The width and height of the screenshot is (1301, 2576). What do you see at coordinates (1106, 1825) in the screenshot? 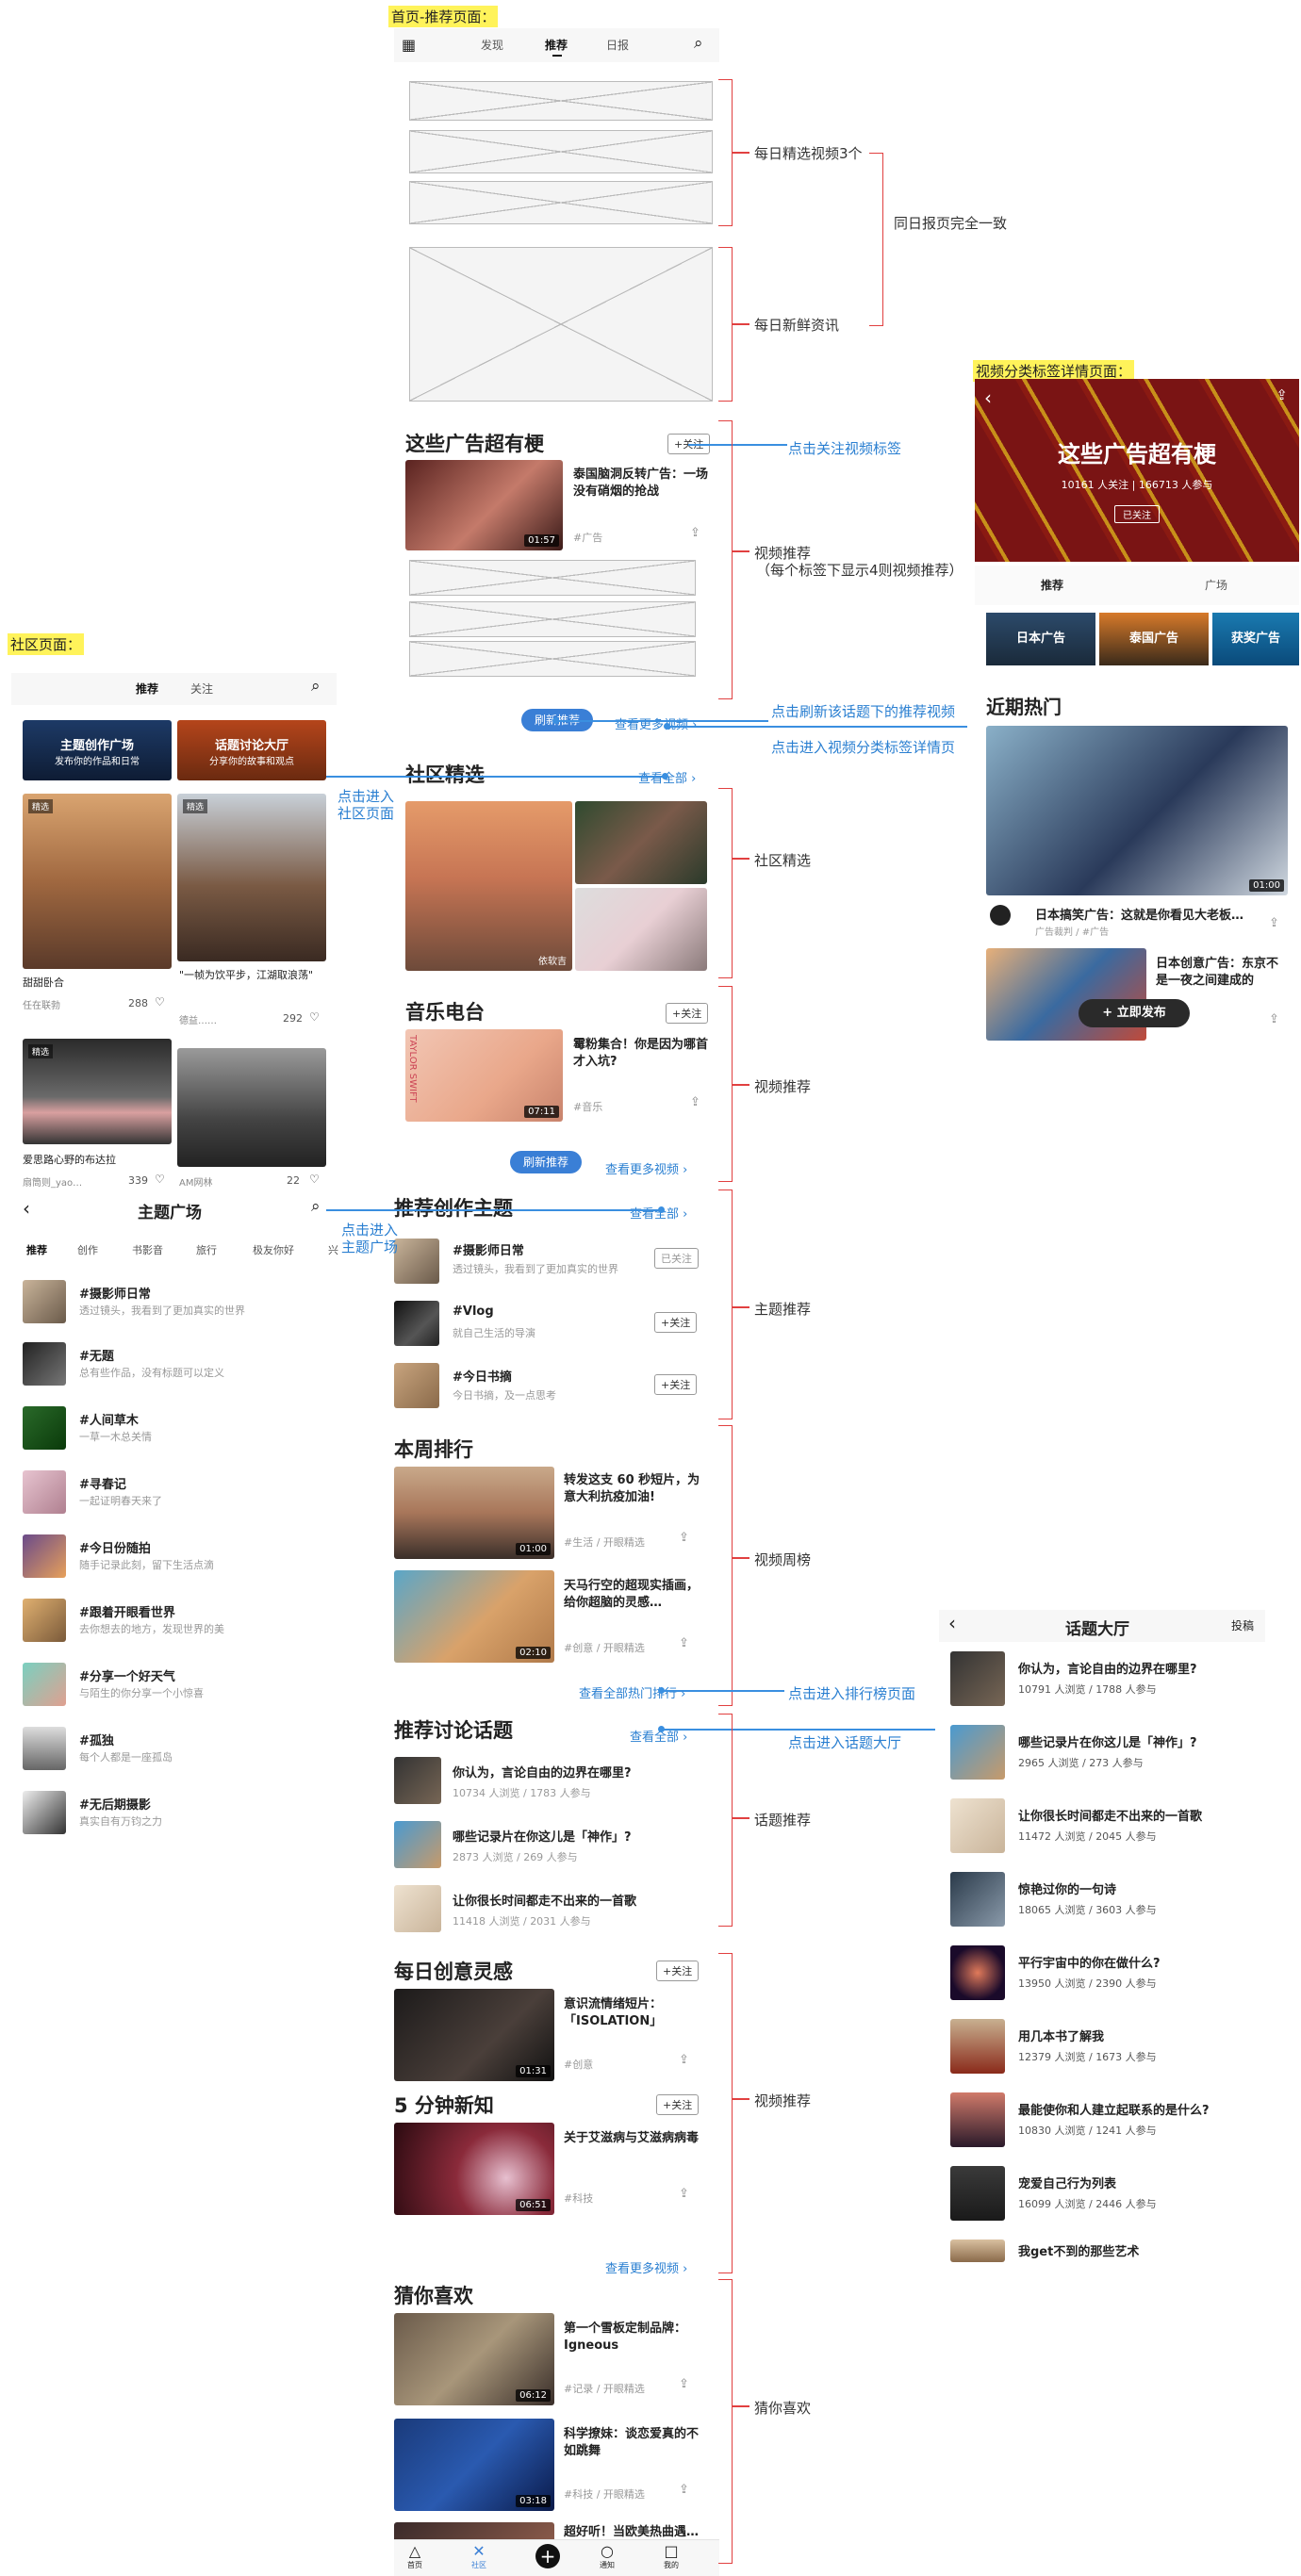
I see `hall-item: 让你很长时间都走不出来的一首歌 11472 人浏览 / 2045 人参与` at bounding box center [1106, 1825].